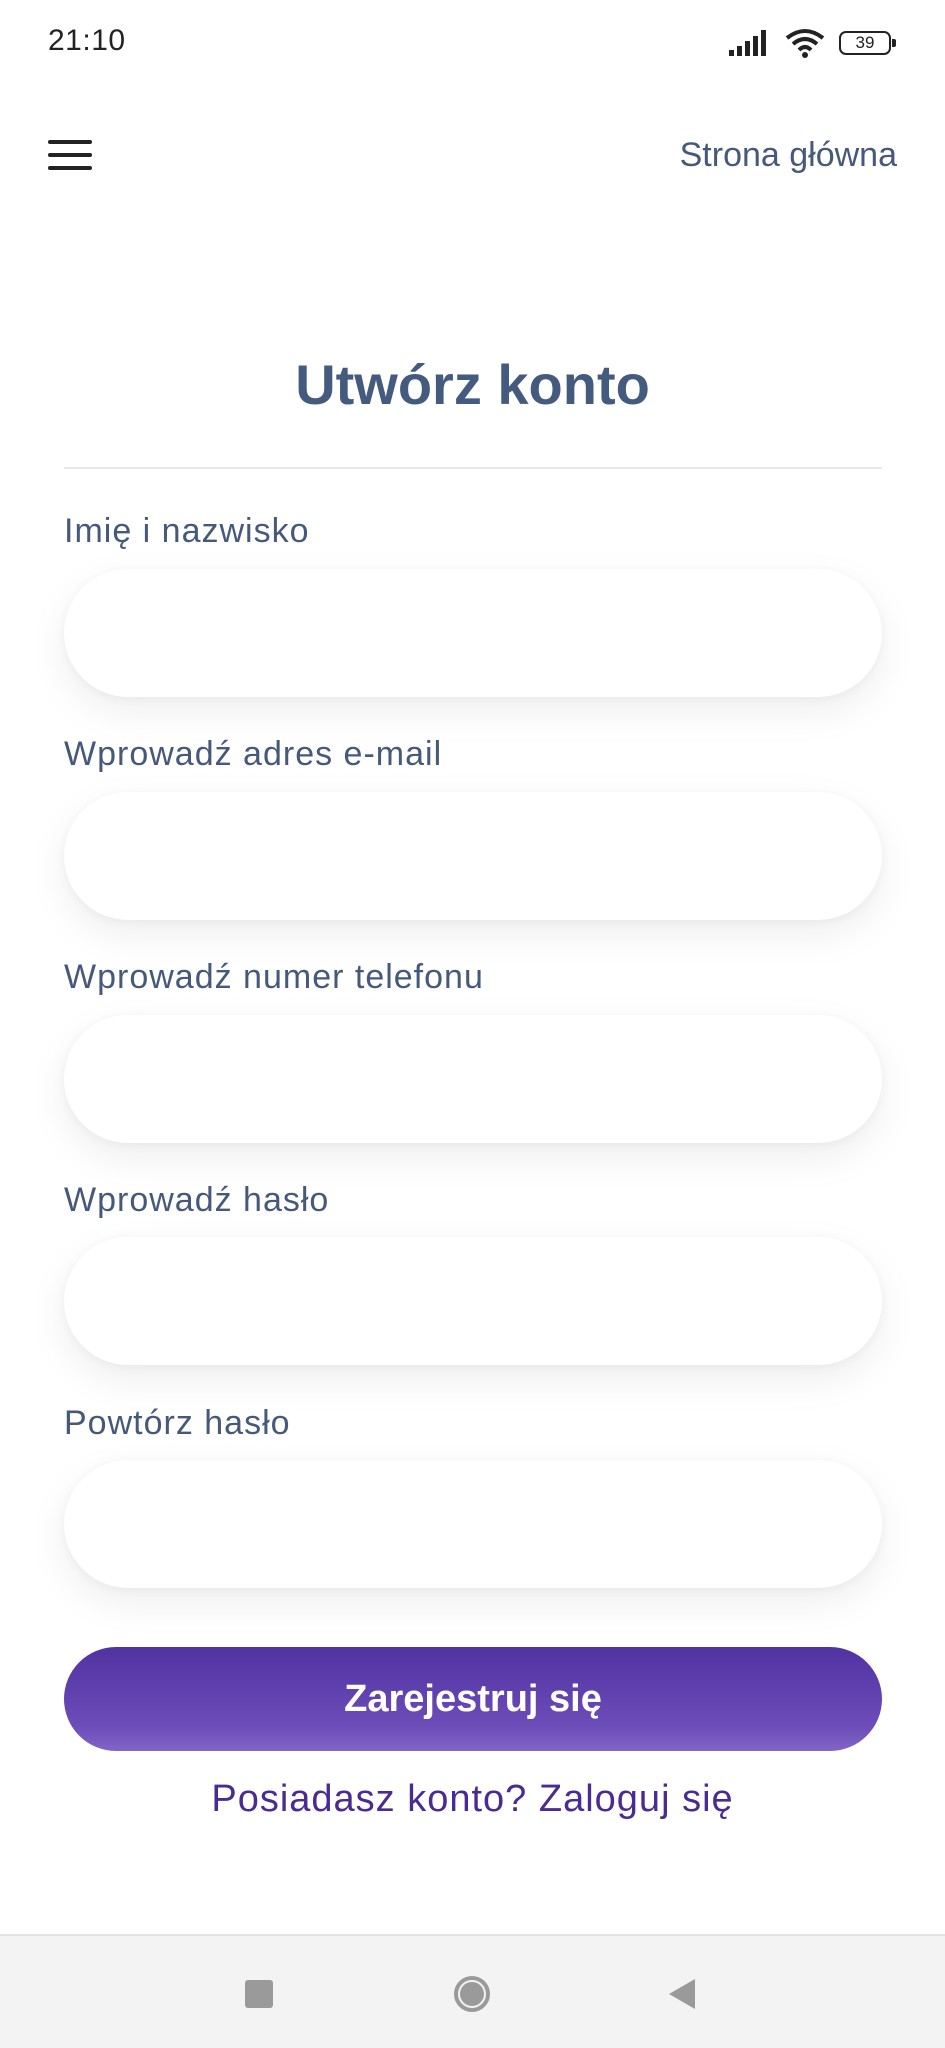 This screenshot has width=945, height=2048. Describe the element at coordinates (274, 977) in the screenshot. I see `phone-label: Wprowadź numer telefonu` at that location.